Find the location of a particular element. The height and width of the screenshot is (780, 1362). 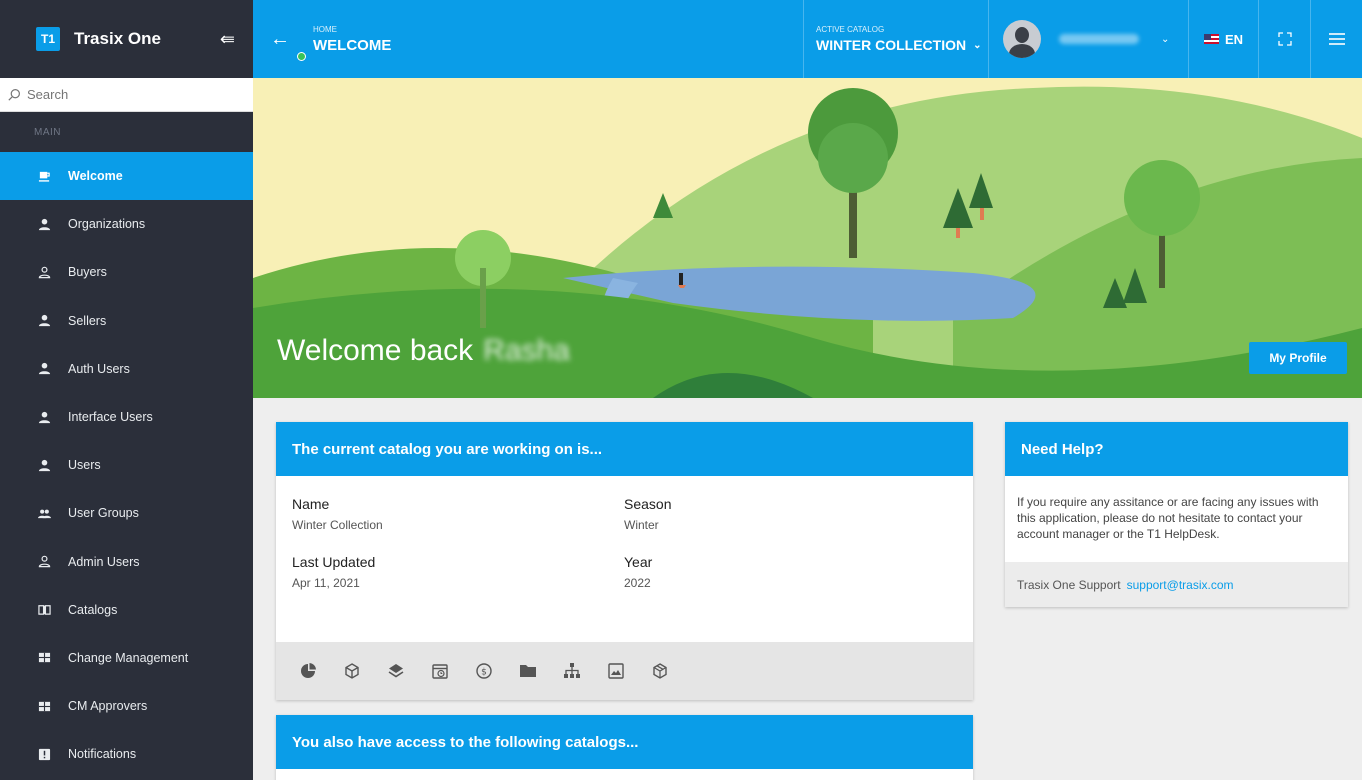

sidebar-item-welcome: Welcome is located at coordinates (126, 176).